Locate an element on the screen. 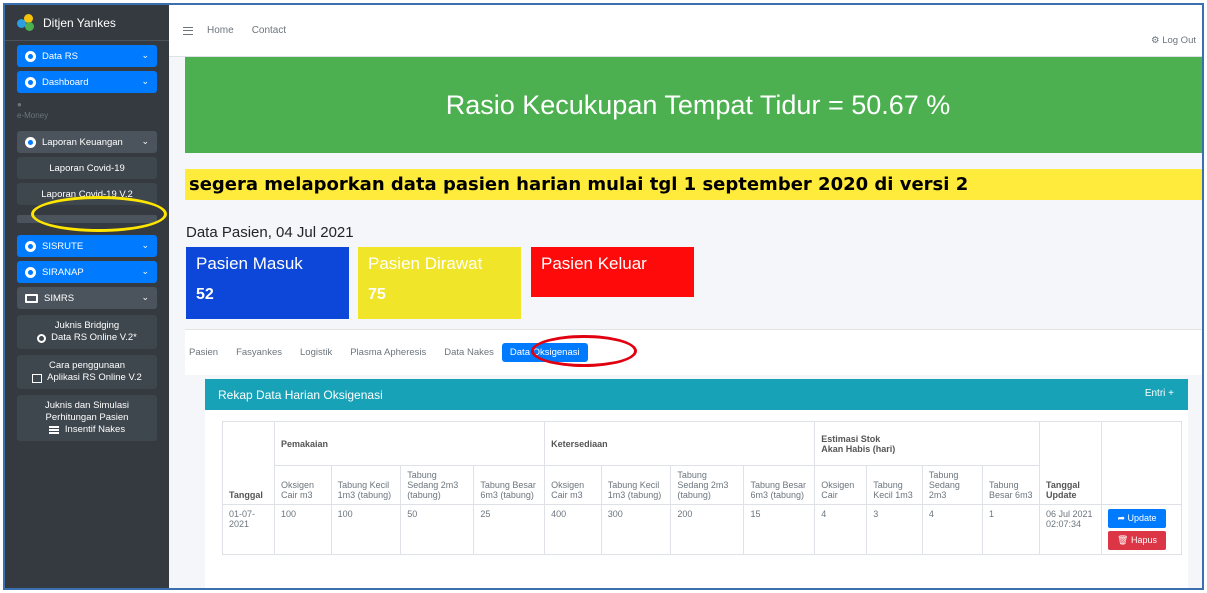 Image resolution: width=1207 pixels, height=593 pixels. cell: 50 is located at coordinates (437, 529).